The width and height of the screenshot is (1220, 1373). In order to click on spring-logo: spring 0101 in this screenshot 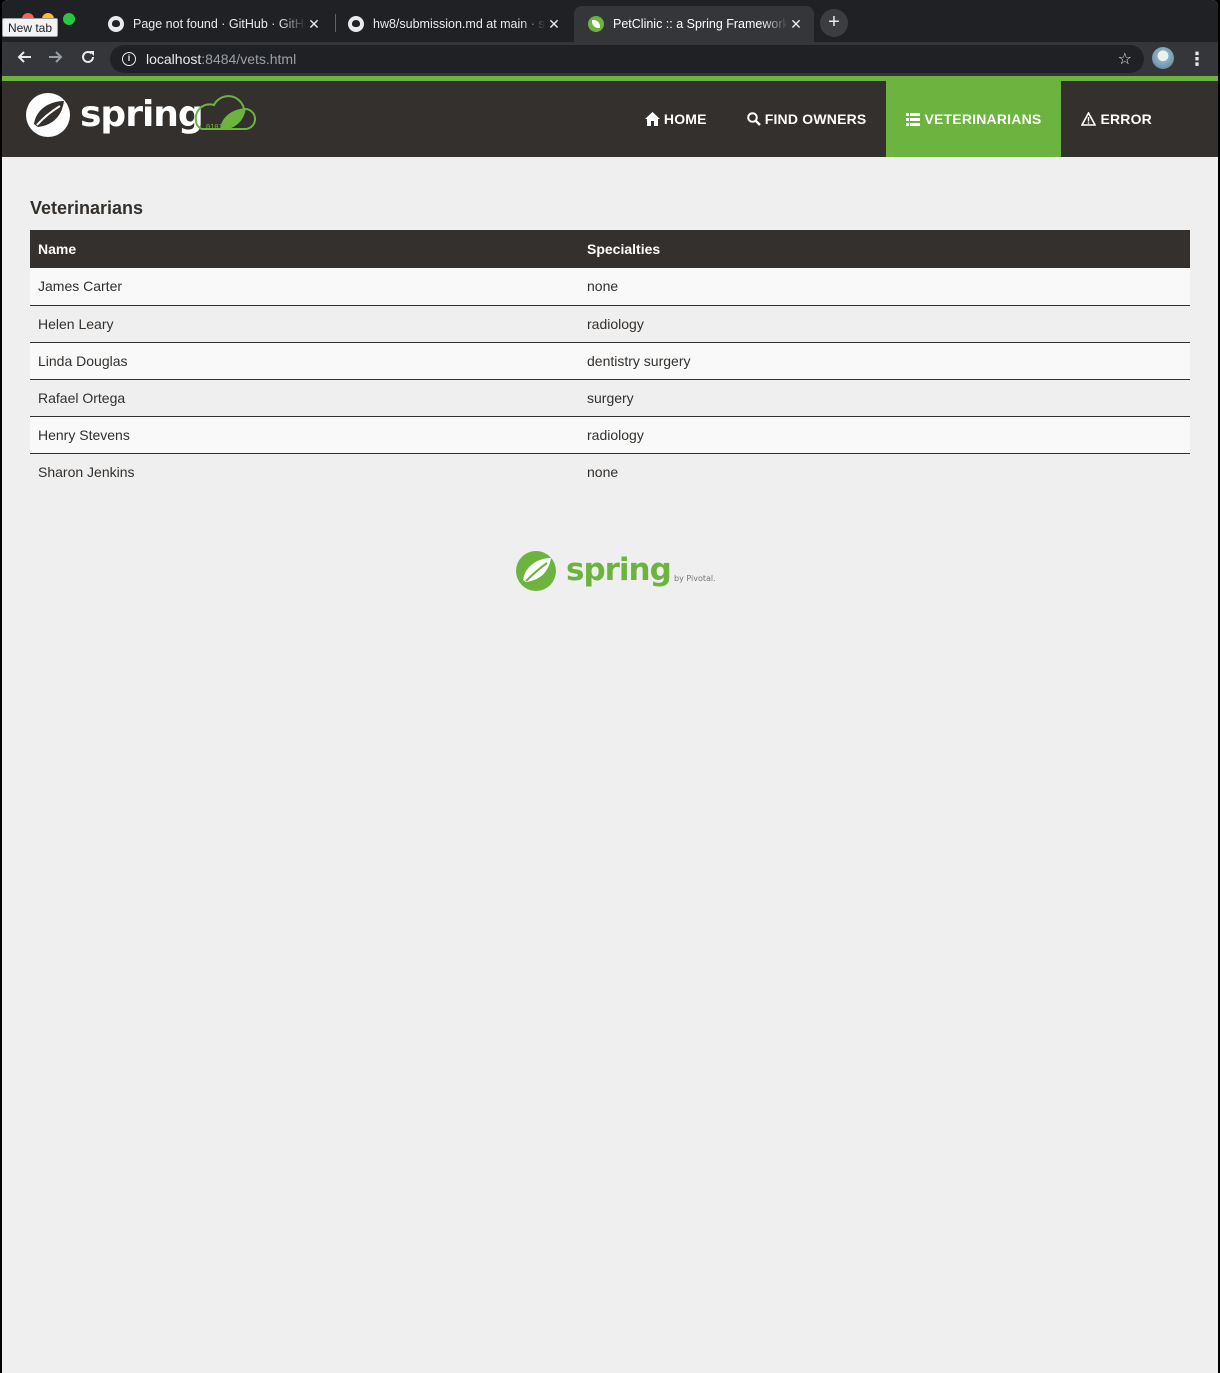, I will do `click(140, 115)`.